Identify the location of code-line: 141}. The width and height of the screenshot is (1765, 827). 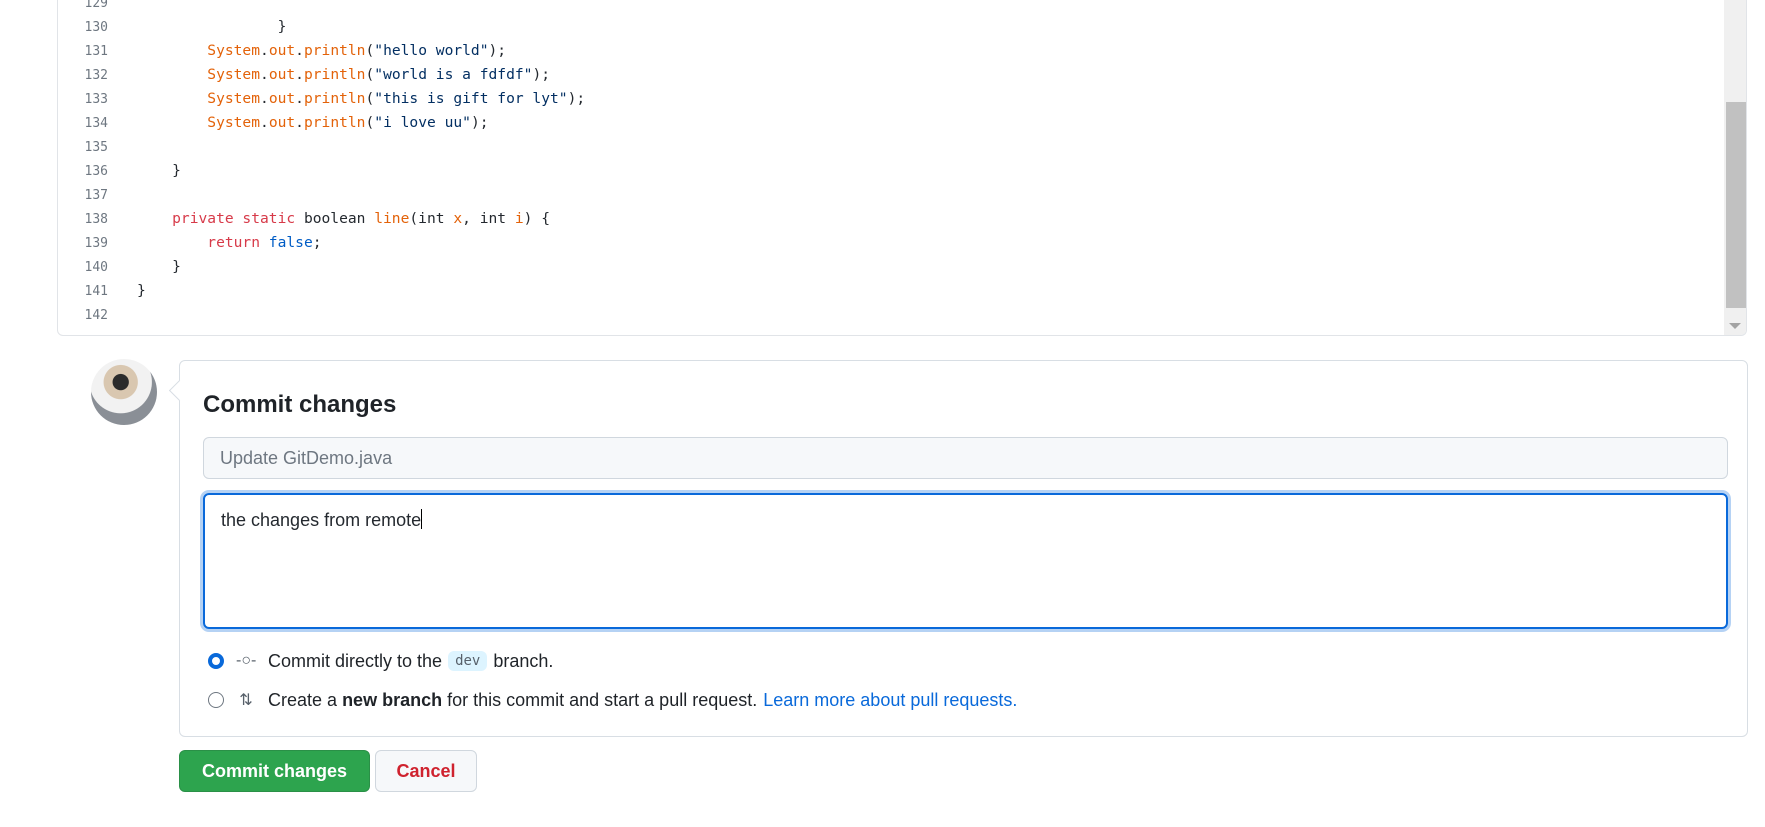
(102, 291).